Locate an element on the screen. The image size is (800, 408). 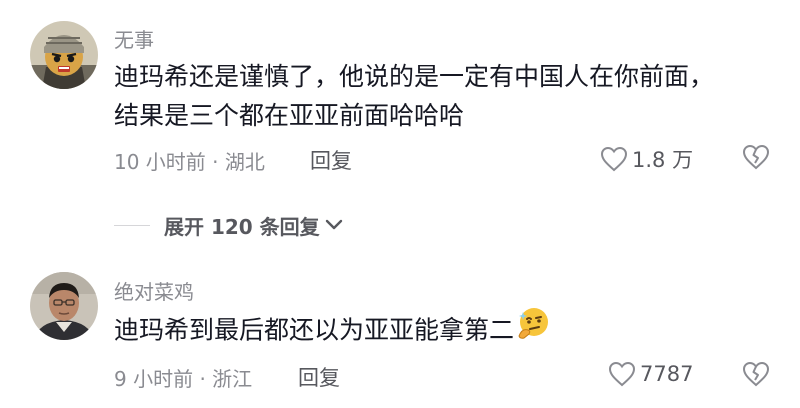
like-count: 7787 is located at coordinates (667, 374).